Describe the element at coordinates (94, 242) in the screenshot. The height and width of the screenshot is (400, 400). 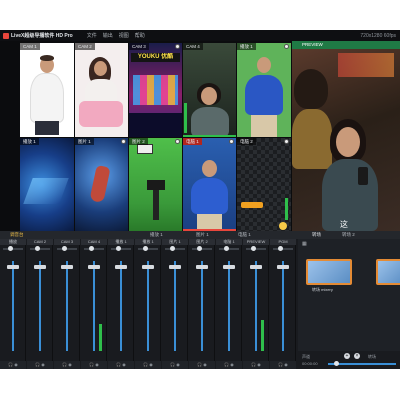
I see `strip-name: CAM 4` at that location.